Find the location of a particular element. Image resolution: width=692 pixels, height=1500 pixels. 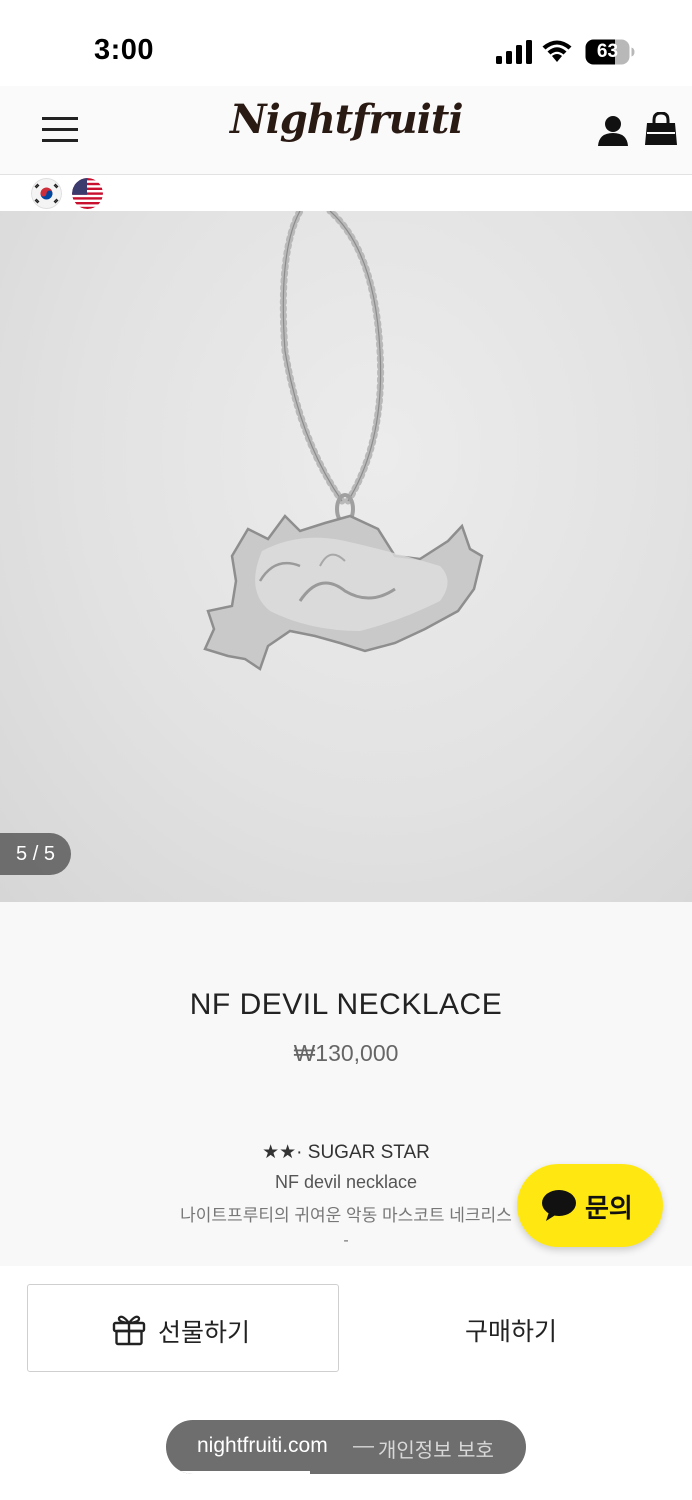

url-privacy-label: 개인정보 보호 is located at coordinates (436, 1451).